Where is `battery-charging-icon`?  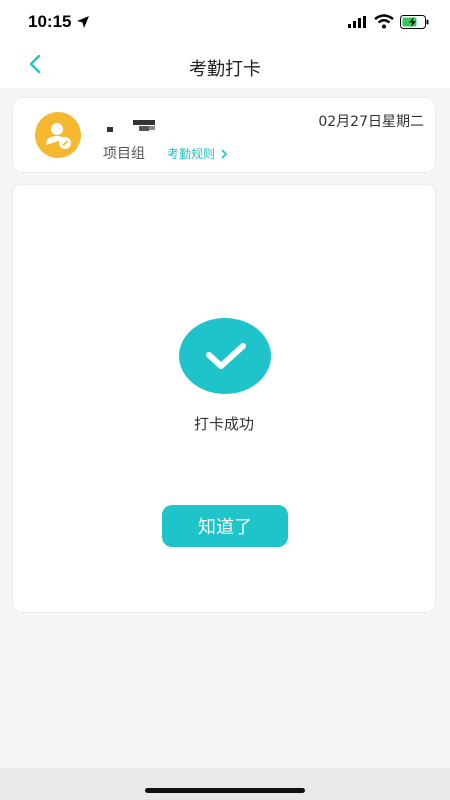
battery-charging-icon is located at coordinates (414, 22).